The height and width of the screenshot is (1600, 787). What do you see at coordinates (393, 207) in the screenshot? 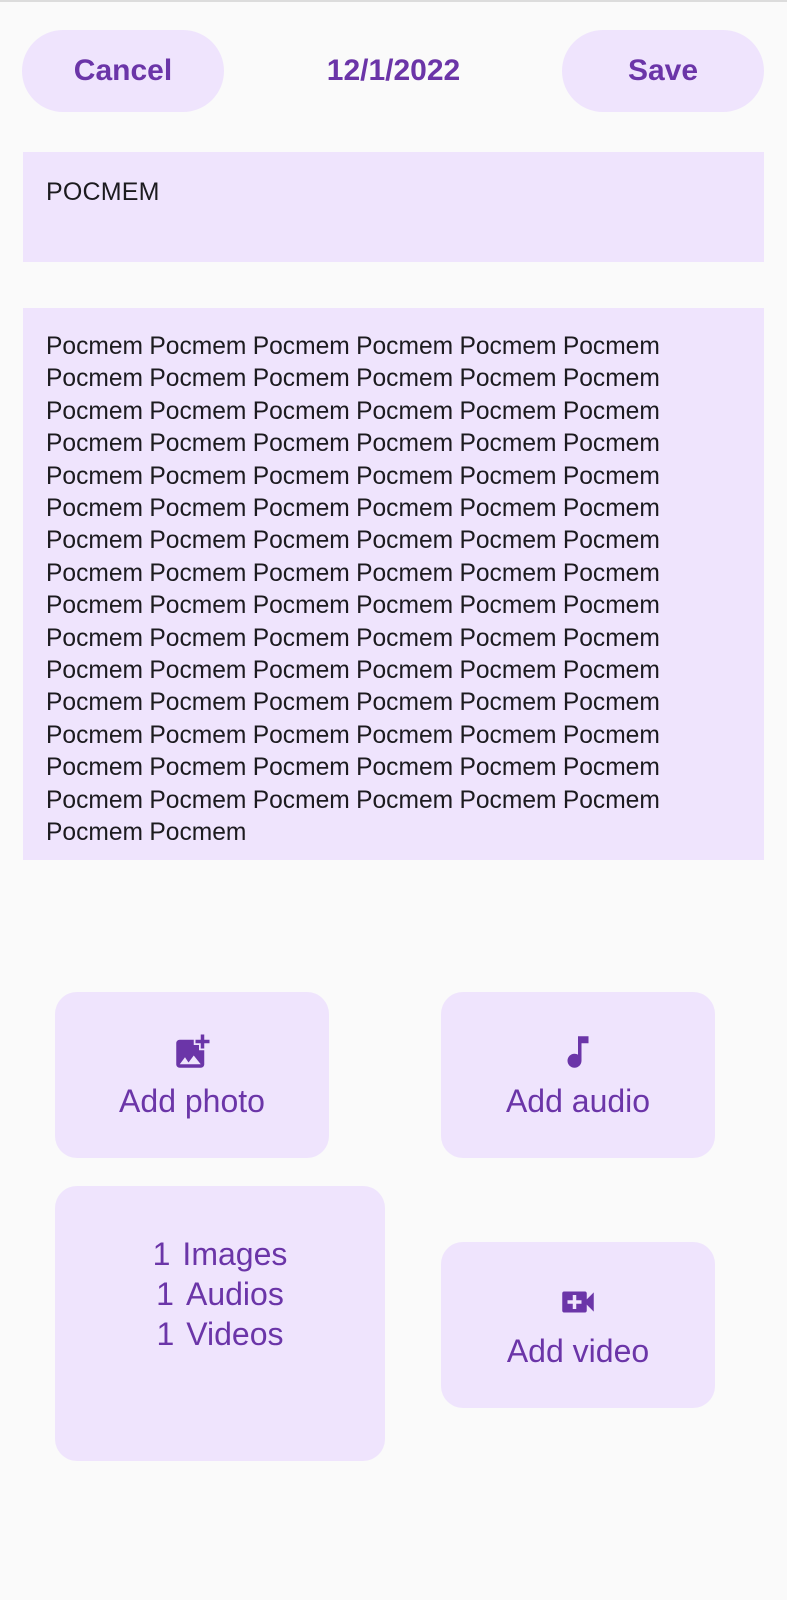
I see `note-title-field: POCMEM` at bounding box center [393, 207].